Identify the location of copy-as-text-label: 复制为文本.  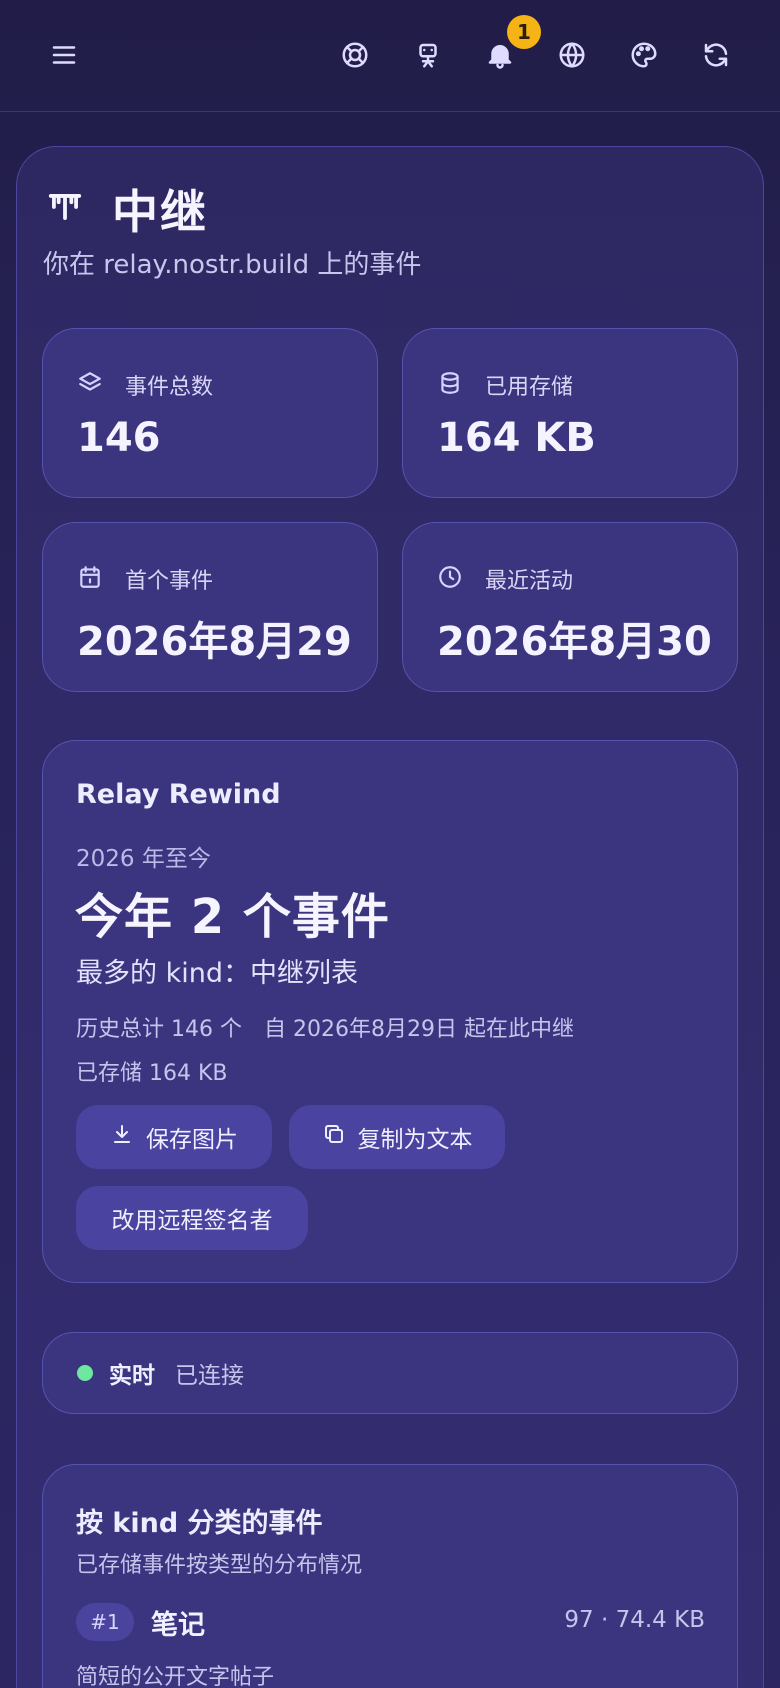
(415, 1140).